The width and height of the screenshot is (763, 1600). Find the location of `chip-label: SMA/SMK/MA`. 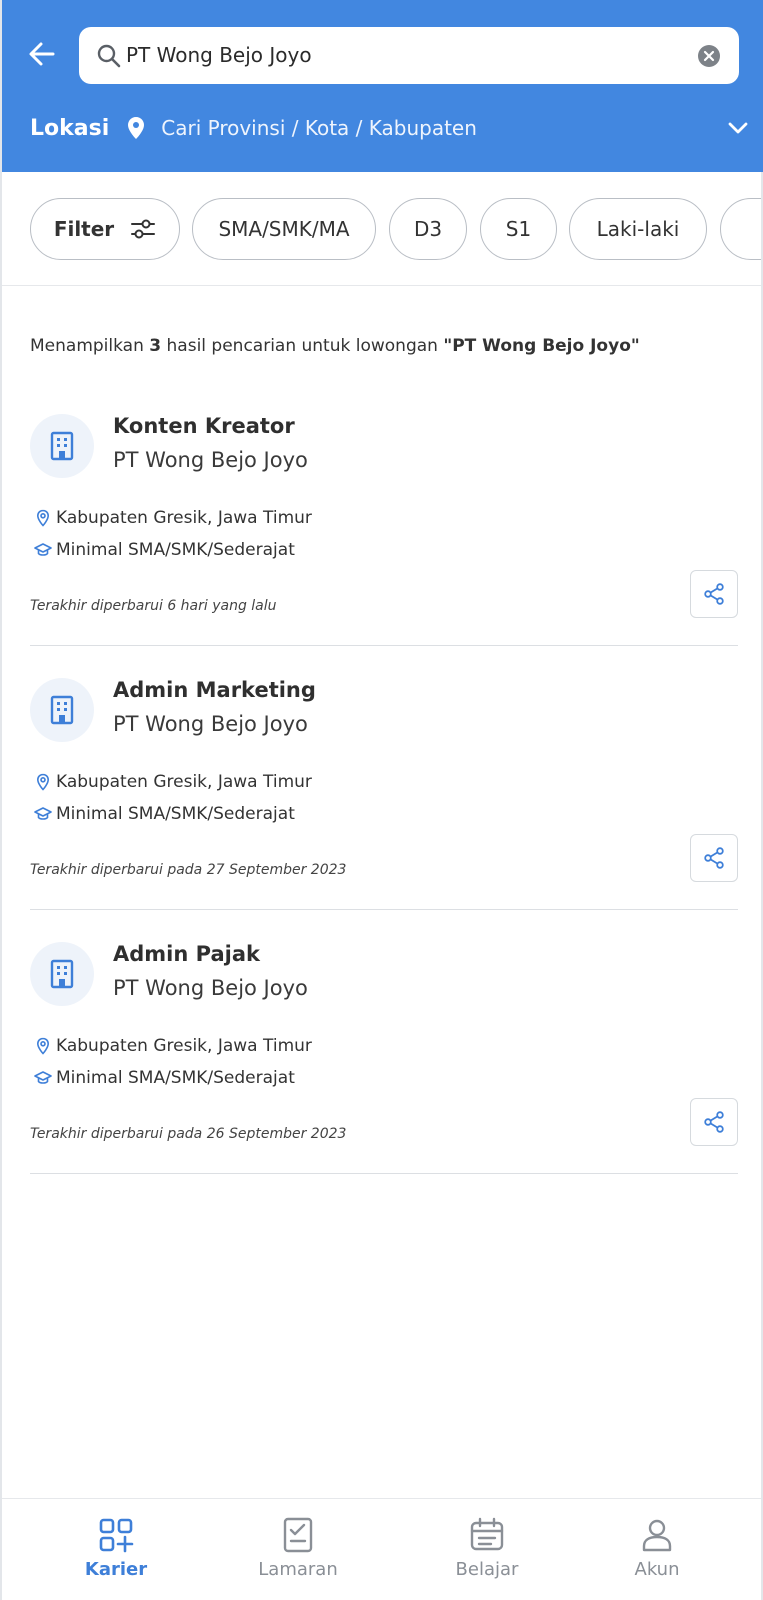

chip-label: SMA/SMK/MA is located at coordinates (284, 229).